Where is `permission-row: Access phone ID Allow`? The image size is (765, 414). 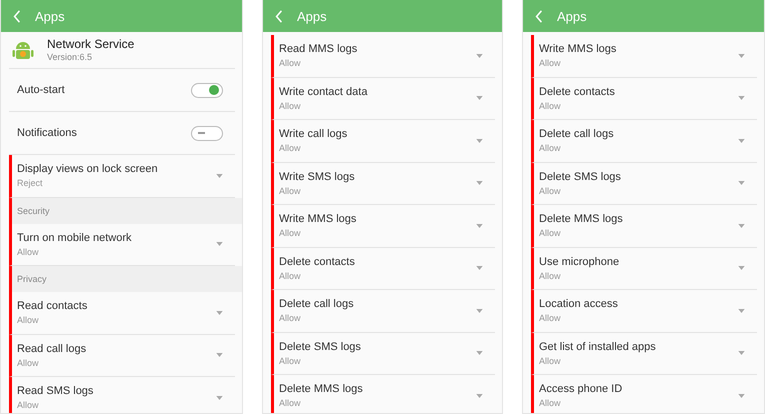 permission-row: Access phone ID Allow is located at coordinates (644, 394).